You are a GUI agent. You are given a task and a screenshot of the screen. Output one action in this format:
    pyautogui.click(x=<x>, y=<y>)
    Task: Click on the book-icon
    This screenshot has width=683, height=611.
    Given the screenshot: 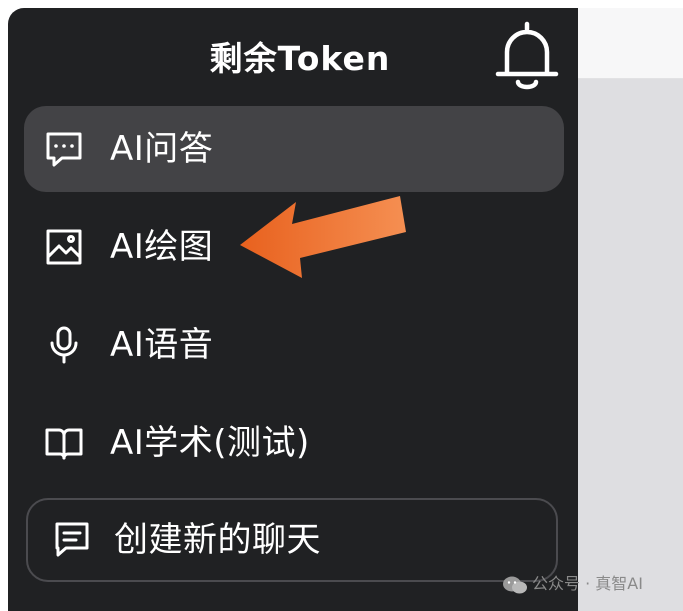 What is the action you would take?
    pyautogui.click(x=64, y=444)
    